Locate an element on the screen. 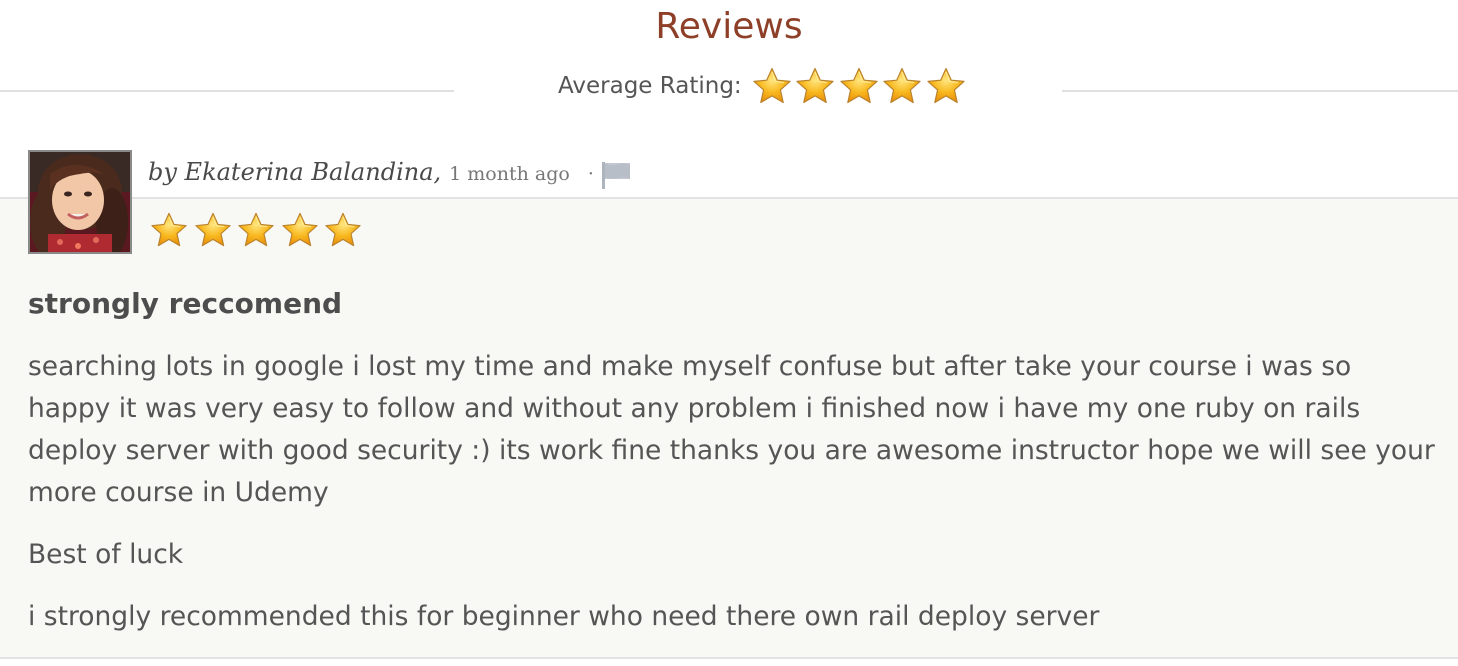 The image size is (1458, 666). reviews-title: Reviews is located at coordinates (729, 26).